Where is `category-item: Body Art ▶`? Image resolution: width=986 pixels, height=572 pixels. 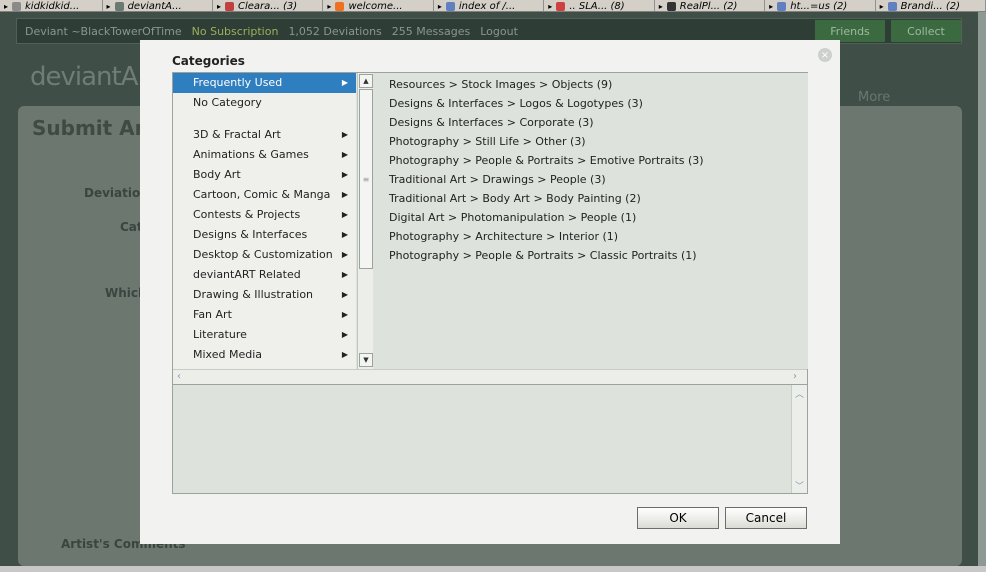
category-item: Body Art ▶ is located at coordinates (264, 175).